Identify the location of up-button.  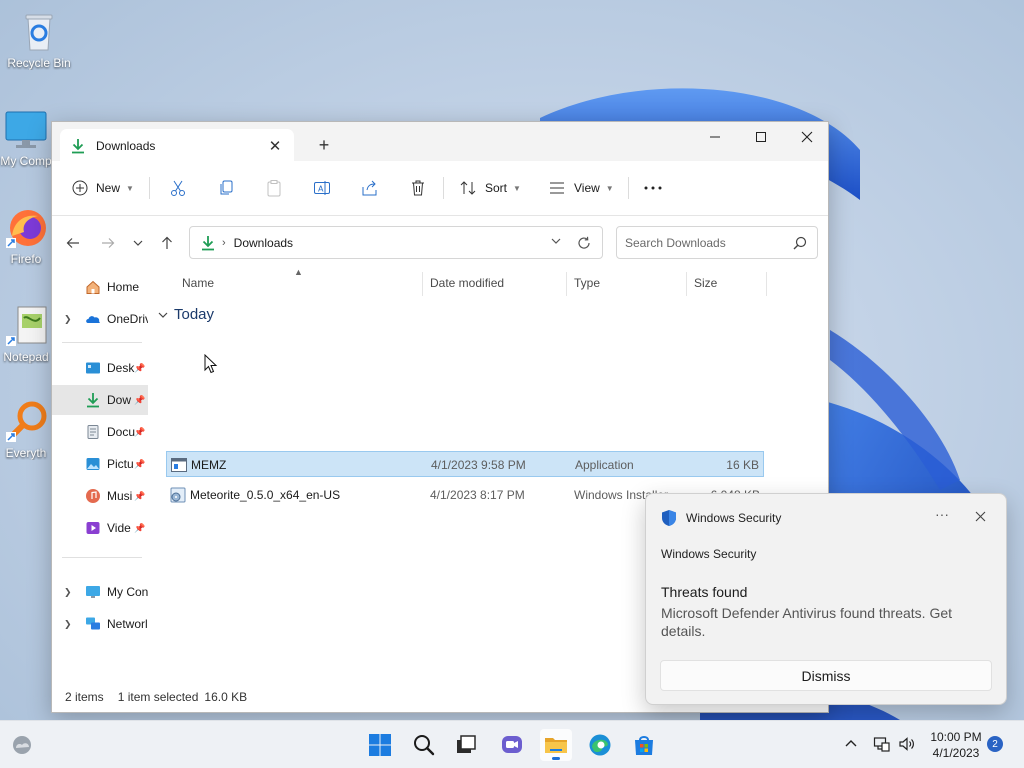
(167, 243).